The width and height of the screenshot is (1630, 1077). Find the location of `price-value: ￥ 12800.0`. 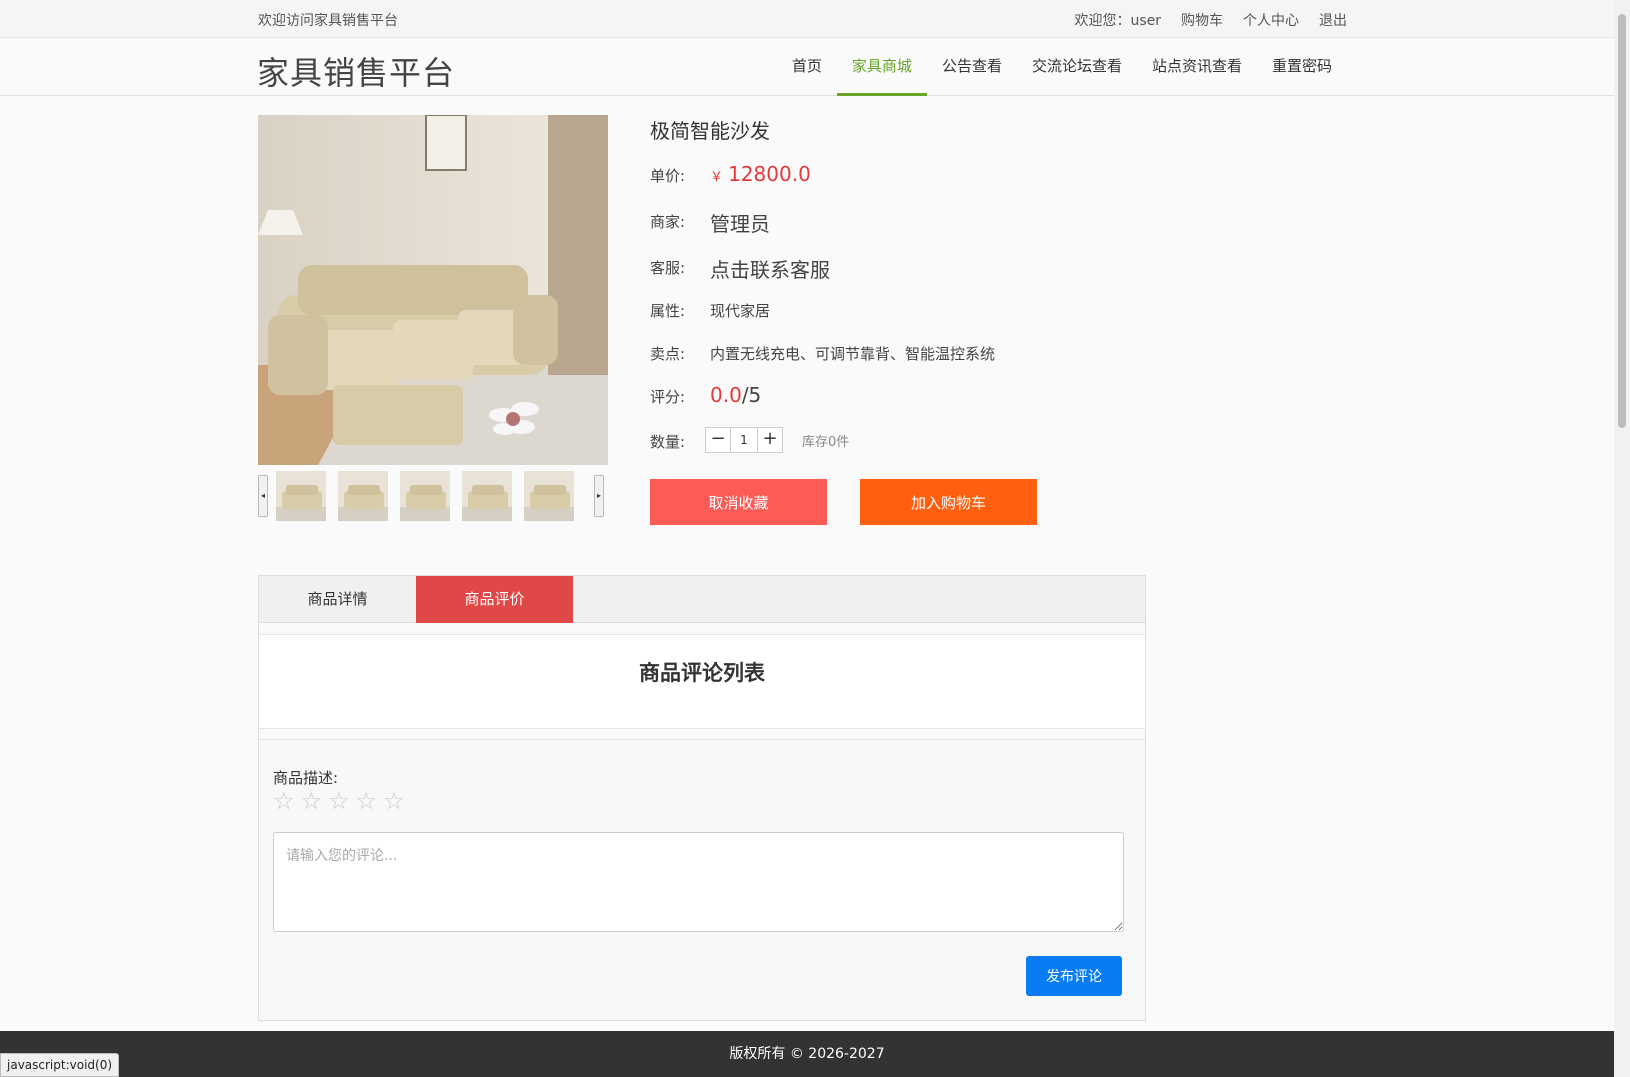

price-value: ￥ 12800.0 is located at coordinates (760, 174).